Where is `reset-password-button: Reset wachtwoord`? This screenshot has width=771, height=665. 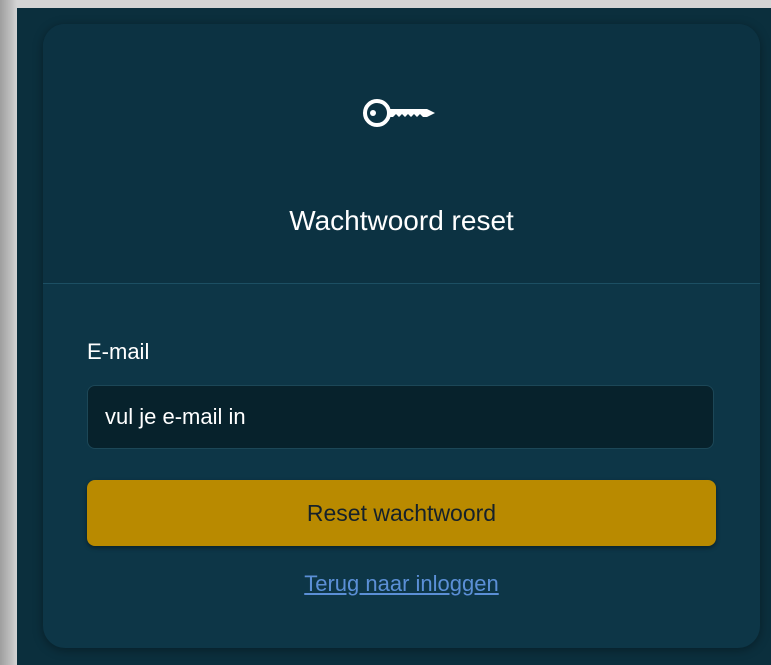
reset-password-button: Reset wachtwoord is located at coordinates (401, 513).